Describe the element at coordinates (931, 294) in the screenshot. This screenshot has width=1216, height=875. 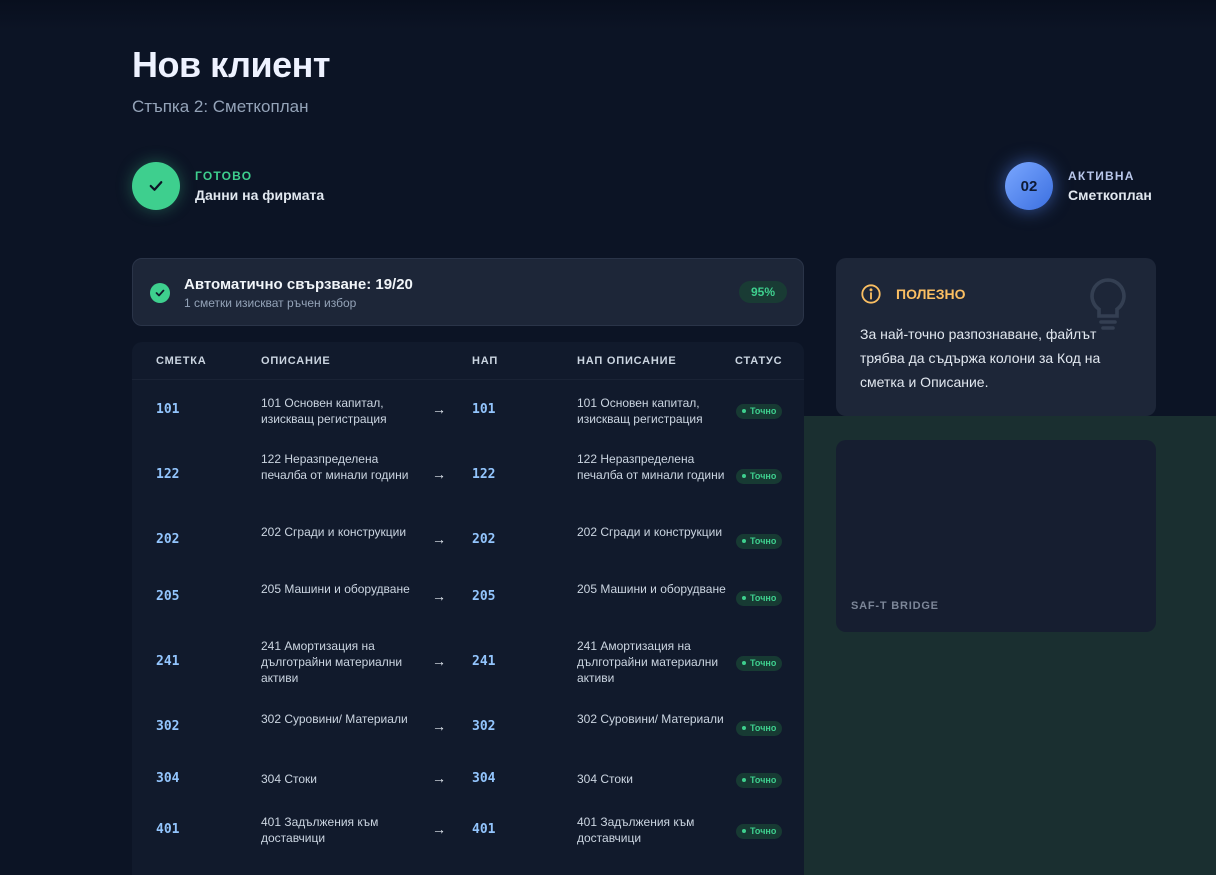
I see `tip-title: ПОЛЕЗНО` at that location.